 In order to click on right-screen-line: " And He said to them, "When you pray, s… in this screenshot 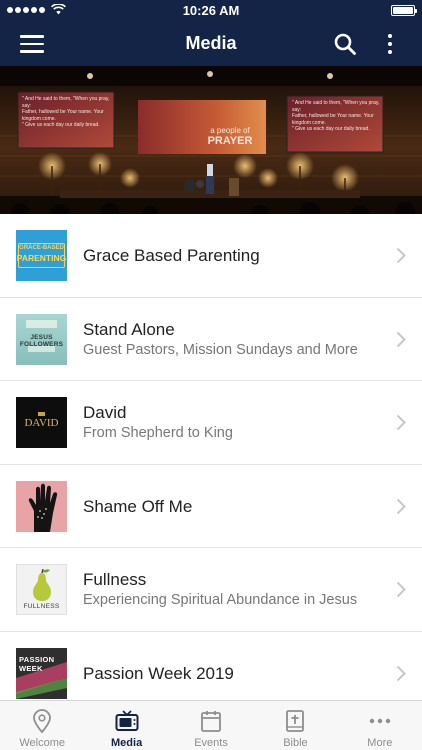, I will do `click(336, 106)`.